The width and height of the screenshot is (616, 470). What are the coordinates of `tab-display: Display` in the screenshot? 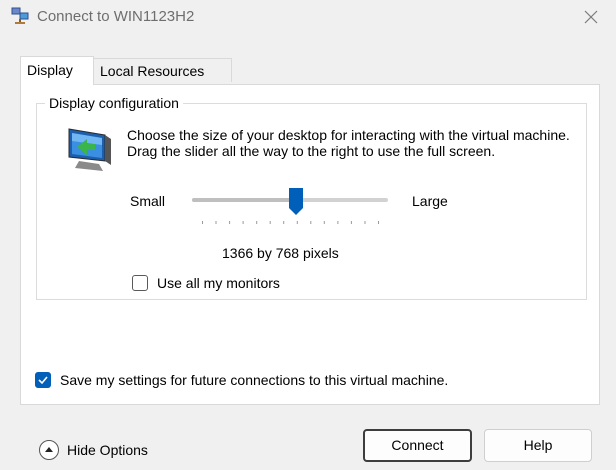 It's located at (57, 70).